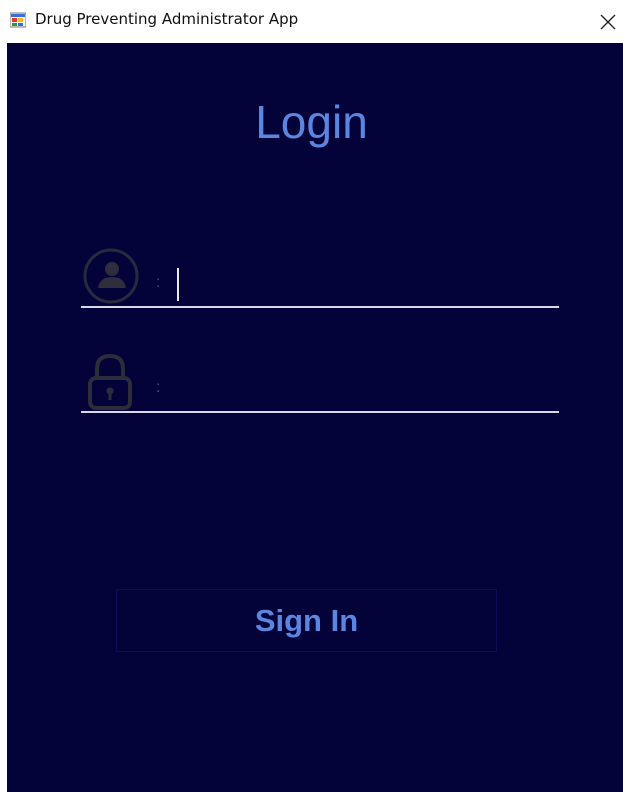  I want to click on login-heading: Login, so click(311, 122).